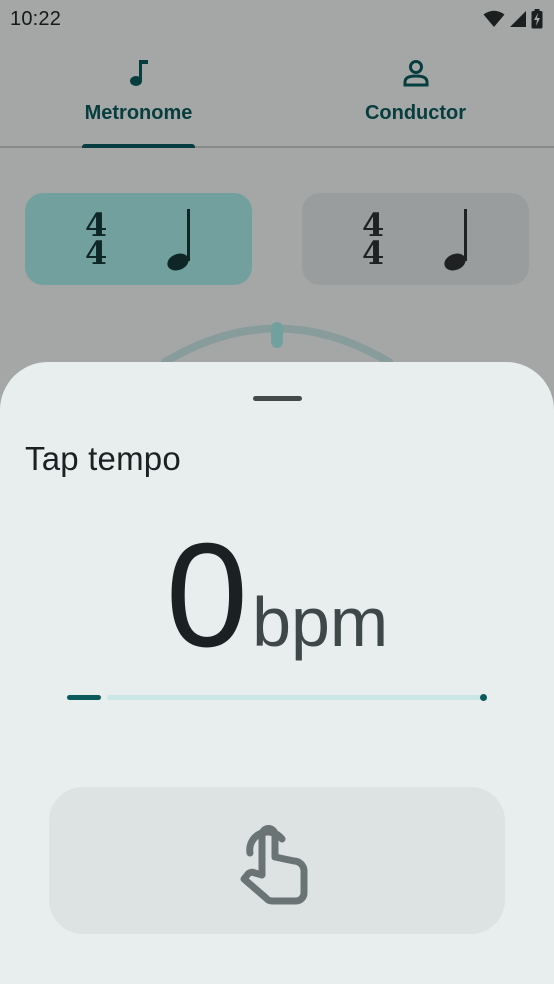 The width and height of the screenshot is (554, 984). What do you see at coordinates (483, 697) in the screenshot?
I see `progress-end-dot` at bounding box center [483, 697].